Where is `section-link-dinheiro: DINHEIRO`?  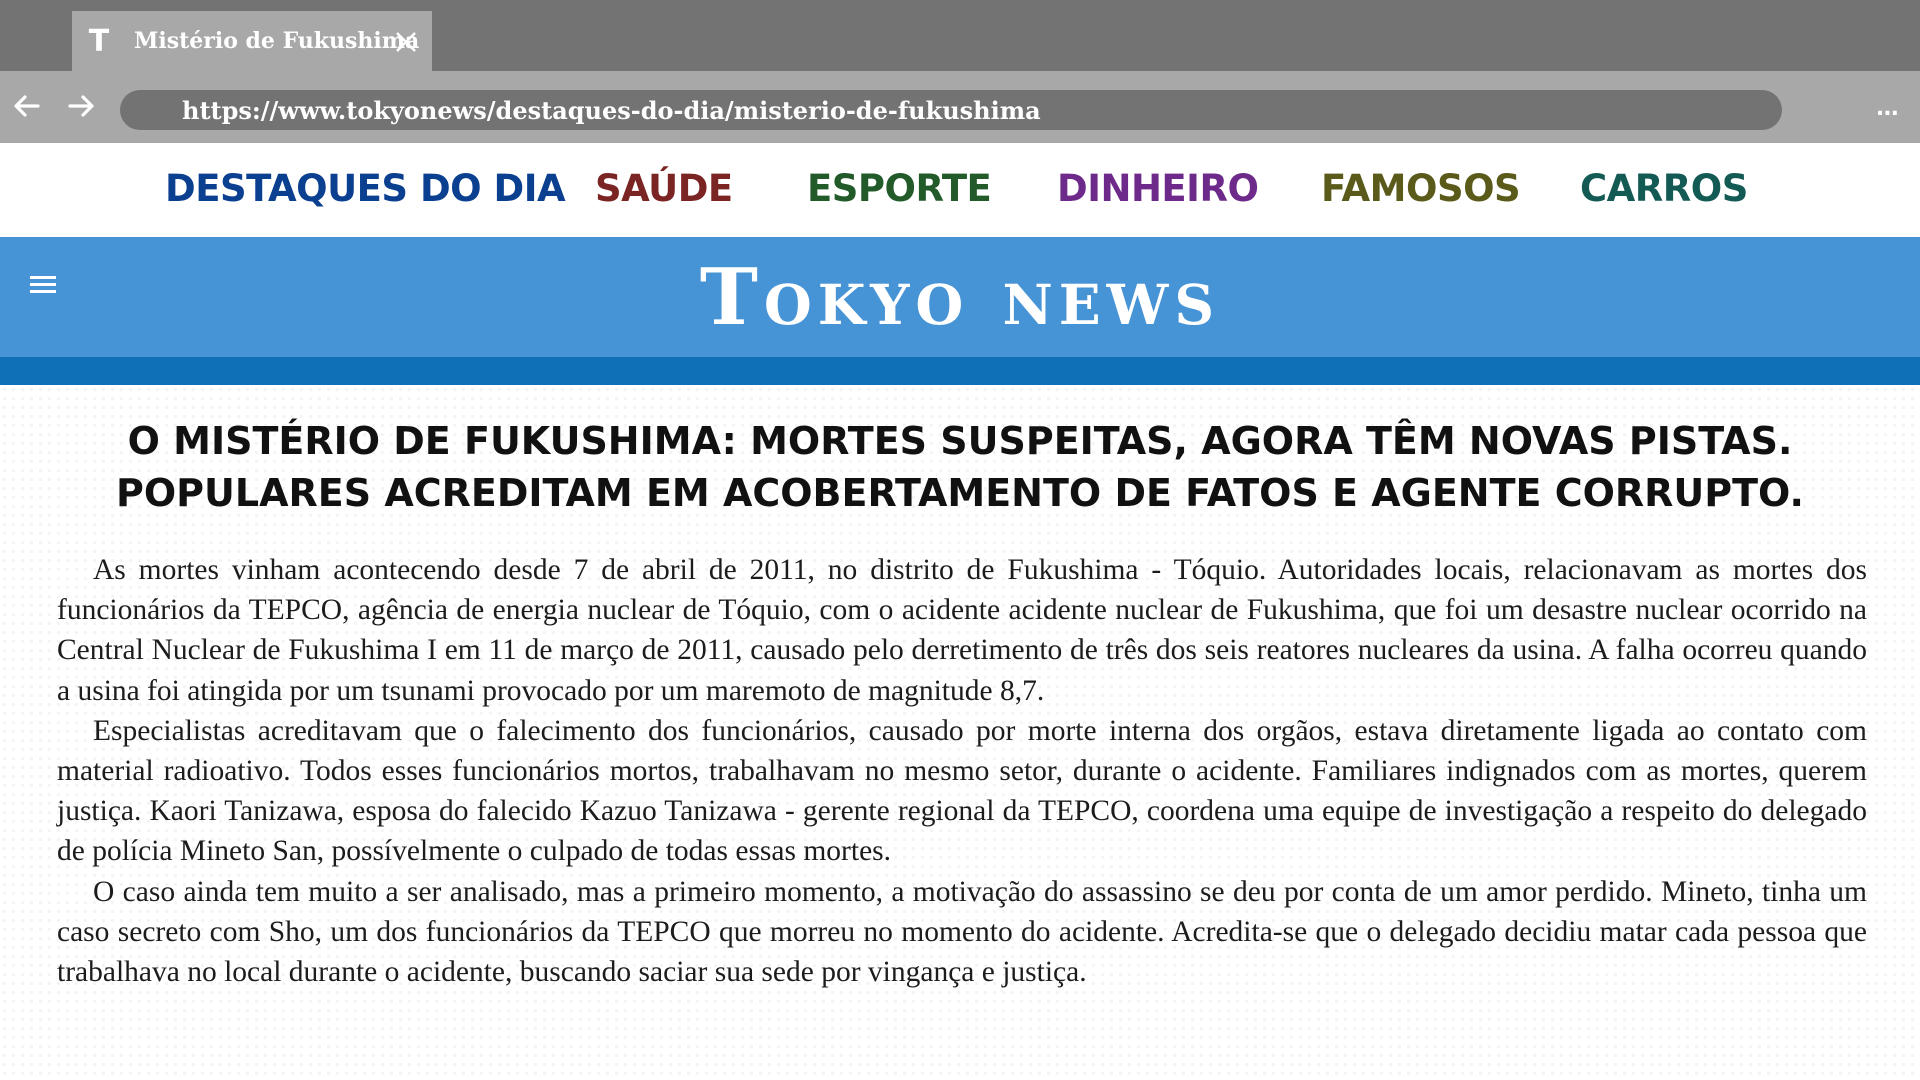 section-link-dinheiro: DINHEIRO is located at coordinates (1158, 188).